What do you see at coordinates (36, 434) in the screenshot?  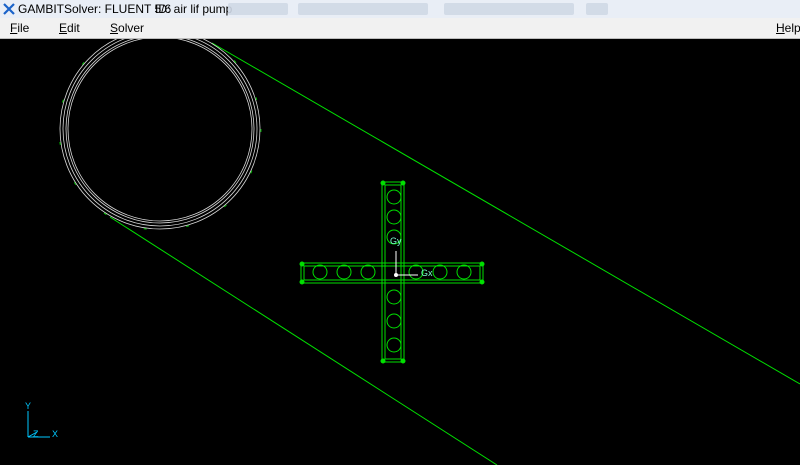 I see `axis-z-label: Z` at bounding box center [36, 434].